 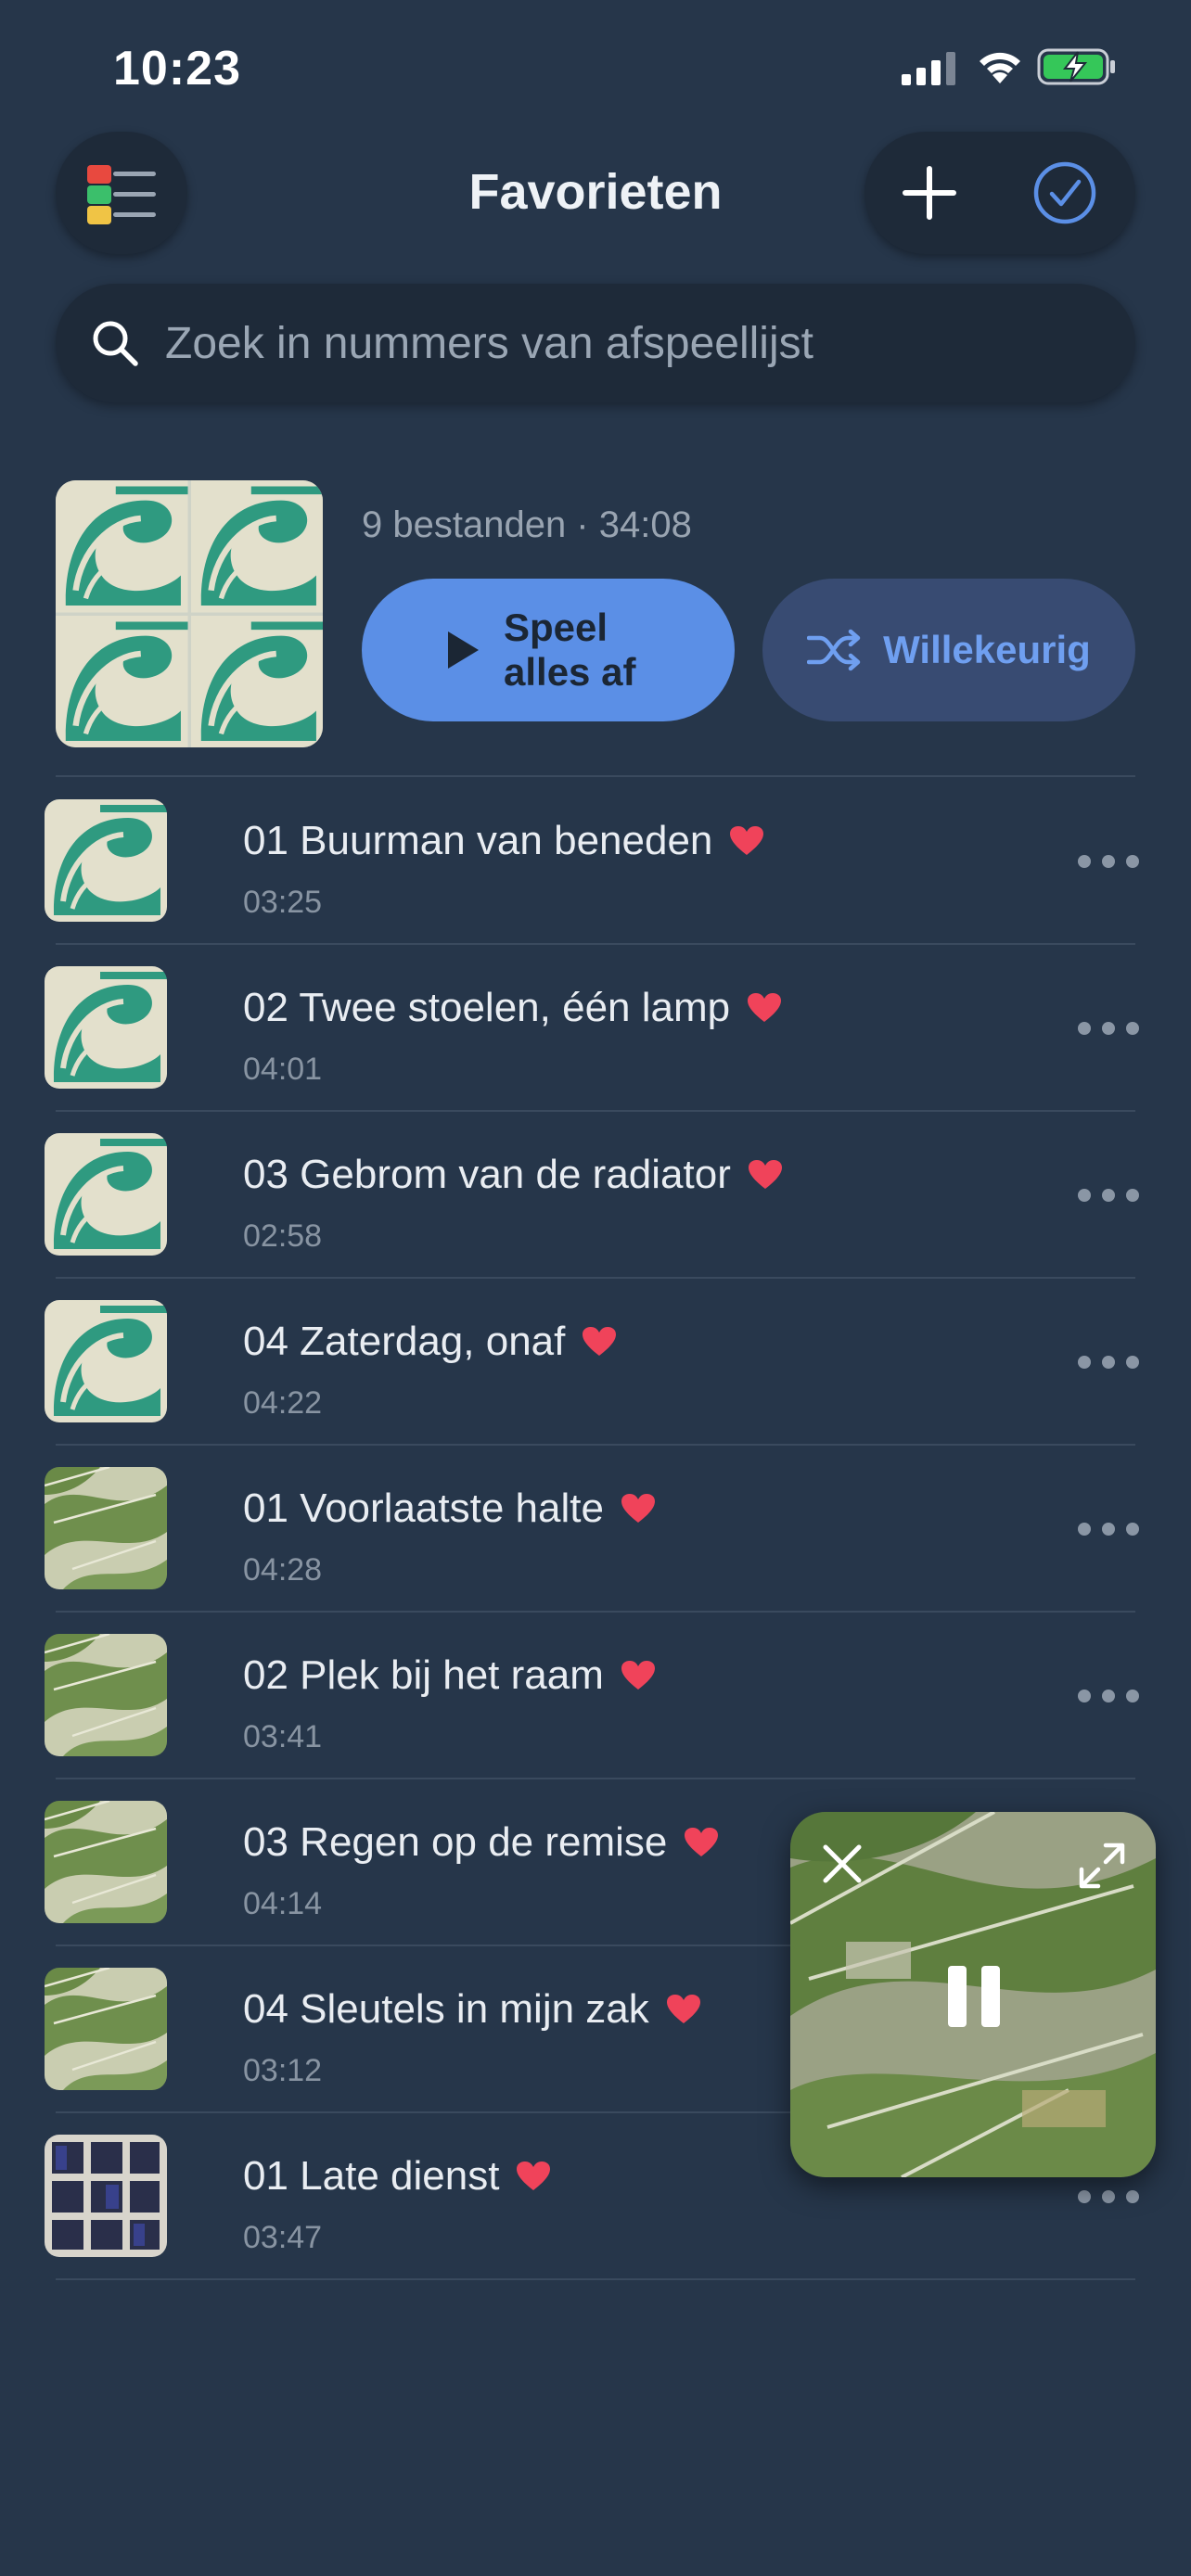 I want to click on track-title-line: 02 Plek bij het raam, so click(x=450, y=1675).